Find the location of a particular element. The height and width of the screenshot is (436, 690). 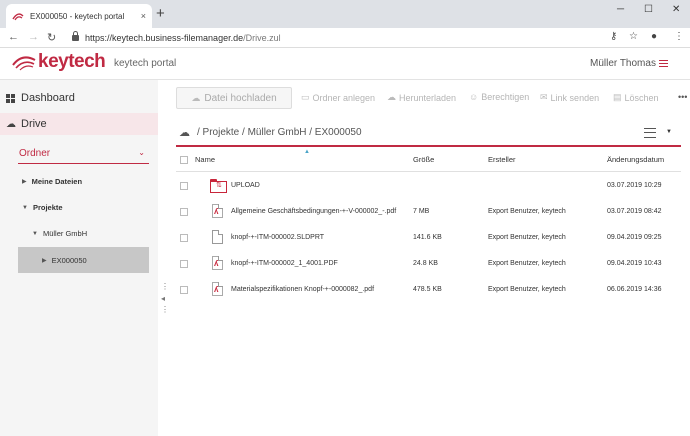

folder-outline-icon: ▭ is located at coordinates (305, 97).